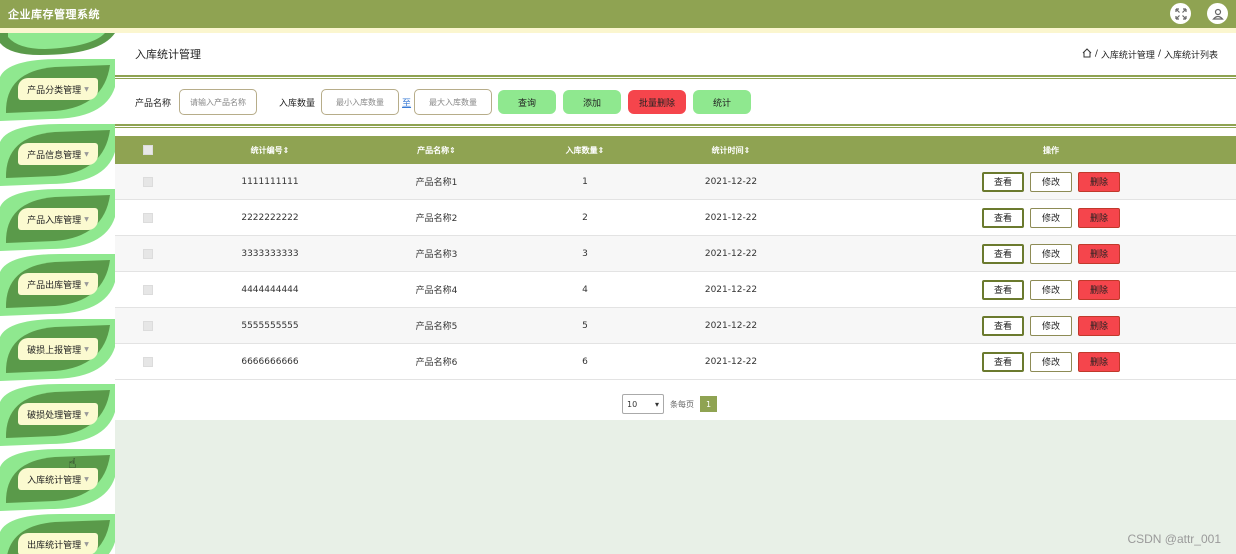 The image size is (1236, 554). I want to click on home-icon, so click(1087, 54).